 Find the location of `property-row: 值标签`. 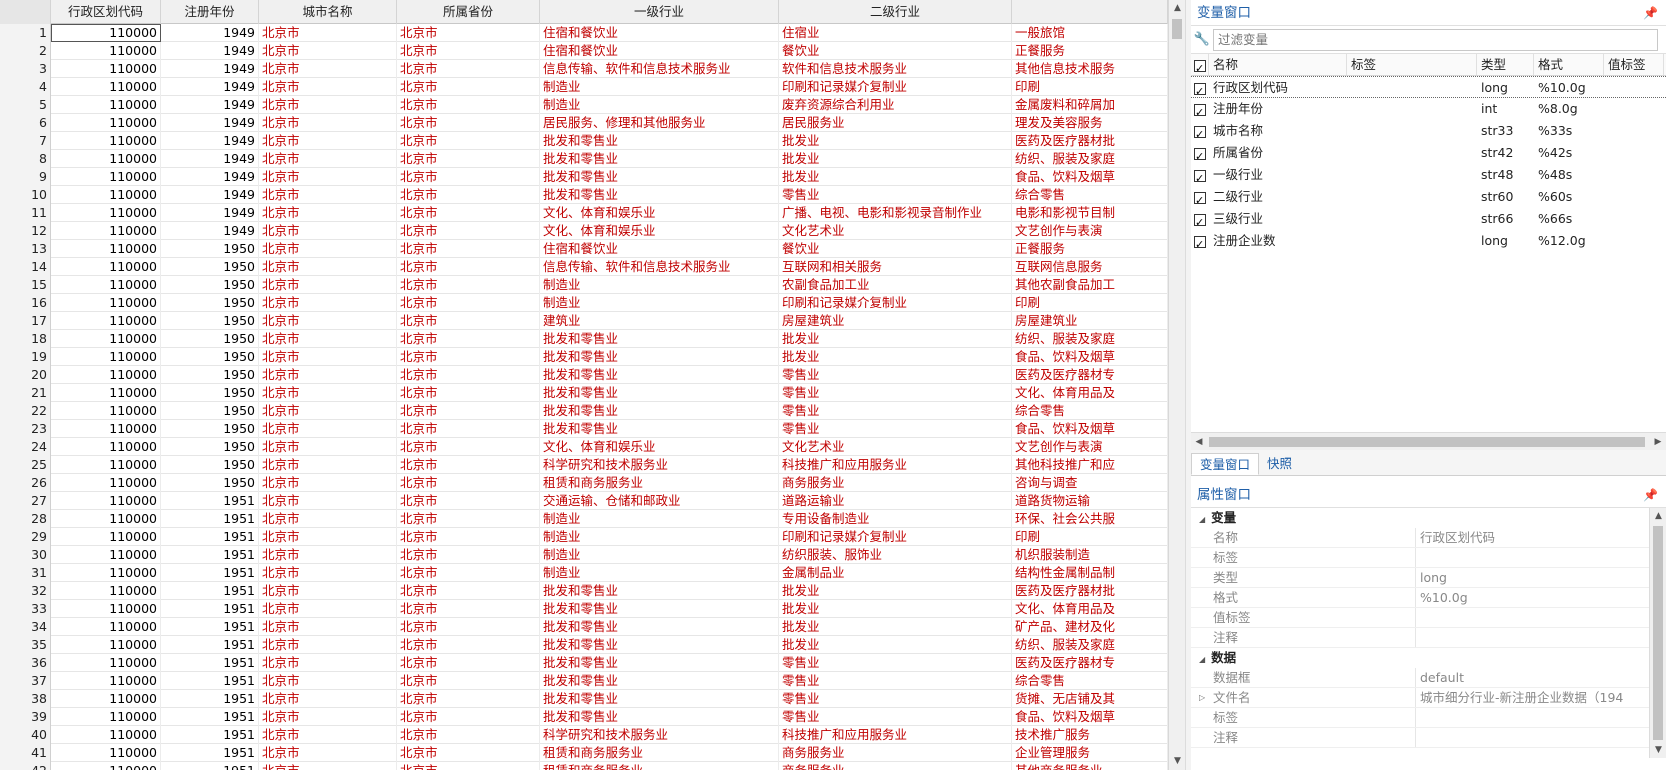

property-row: 值标签 is located at coordinates (1428, 618).